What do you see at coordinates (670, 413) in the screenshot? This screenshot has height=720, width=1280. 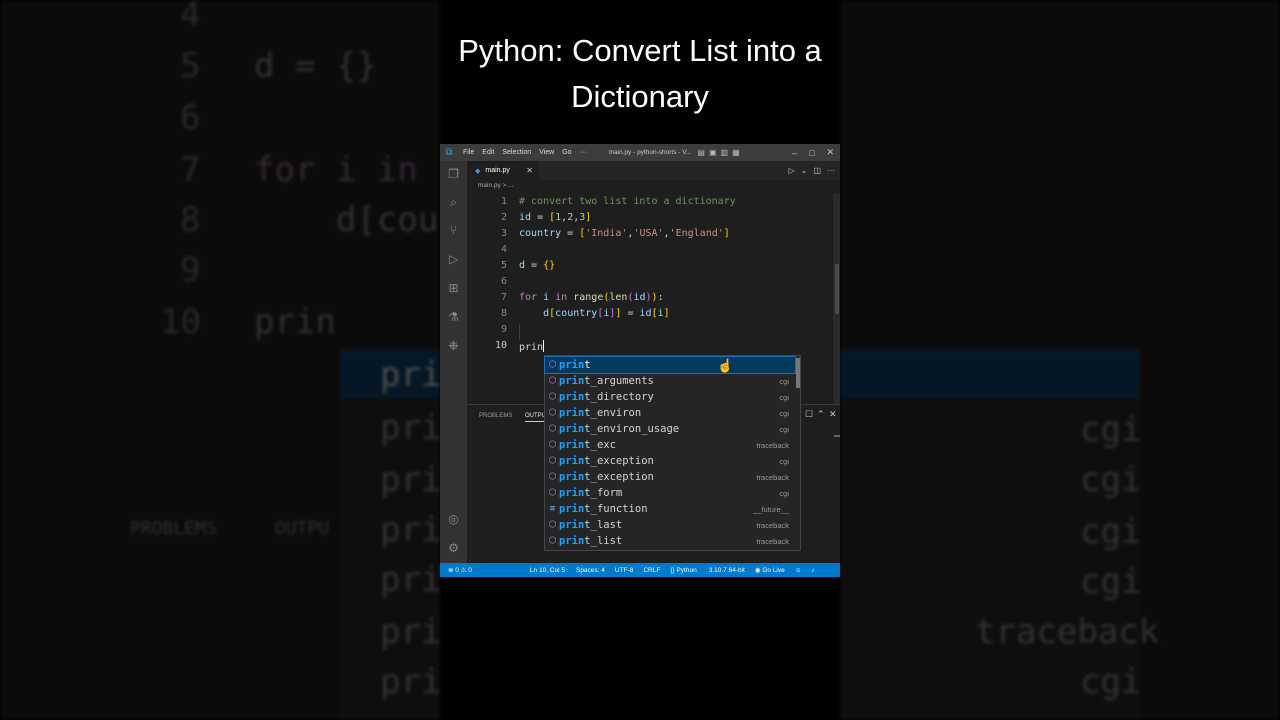 I see `suggestion-item: ⬡ print_environ cgi` at bounding box center [670, 413].